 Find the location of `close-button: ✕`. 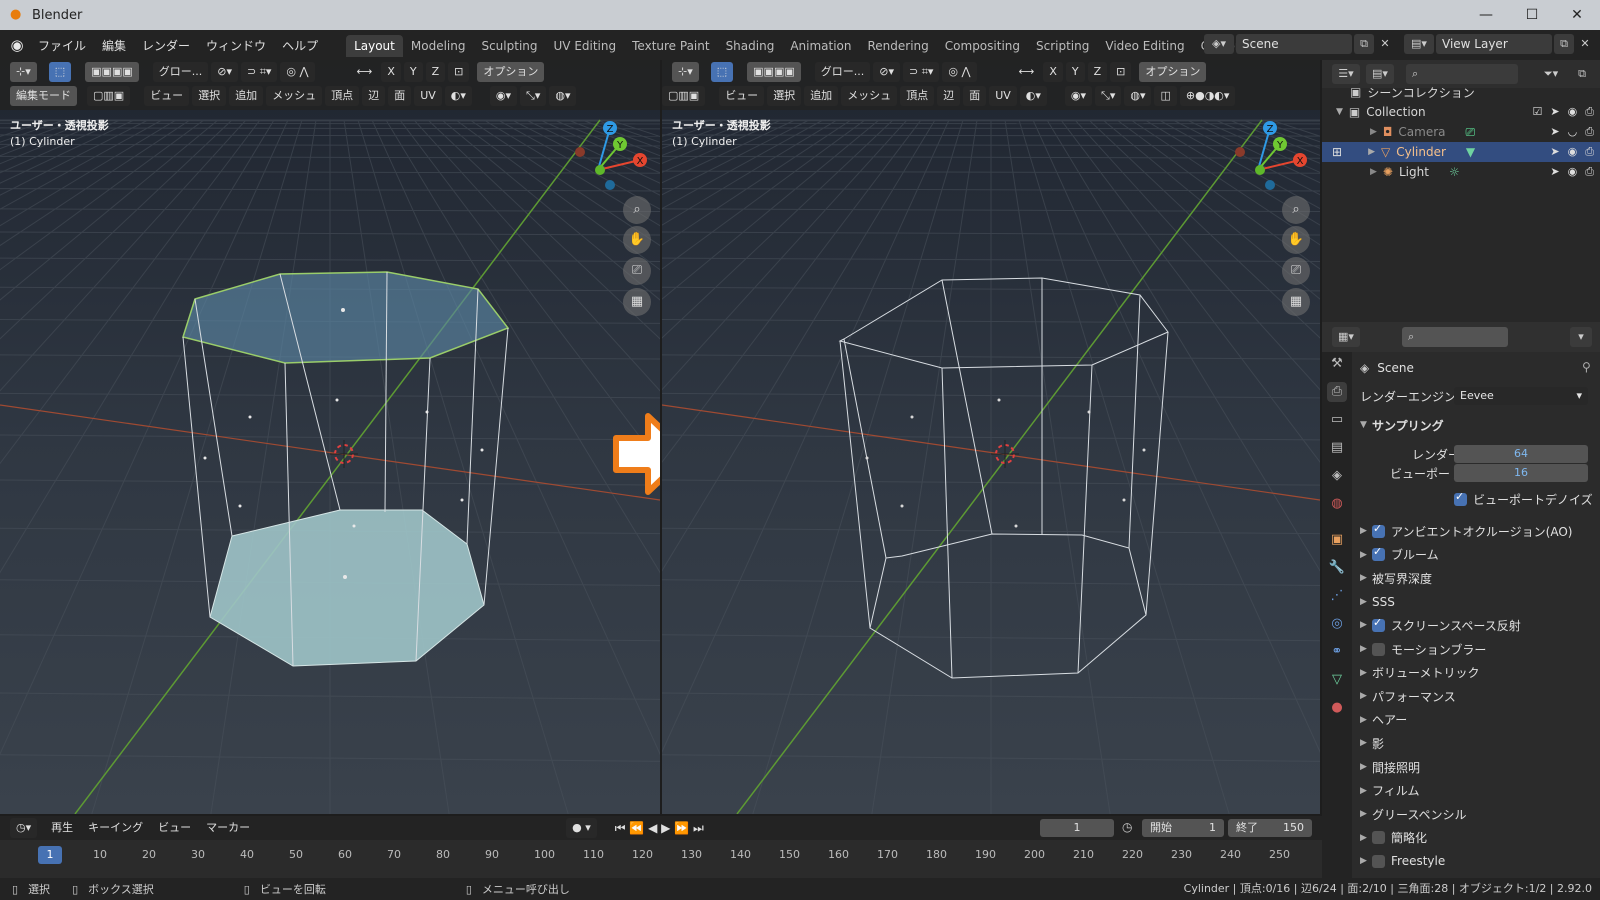

close-button: ✕ is located at coordinates (1577, 15).